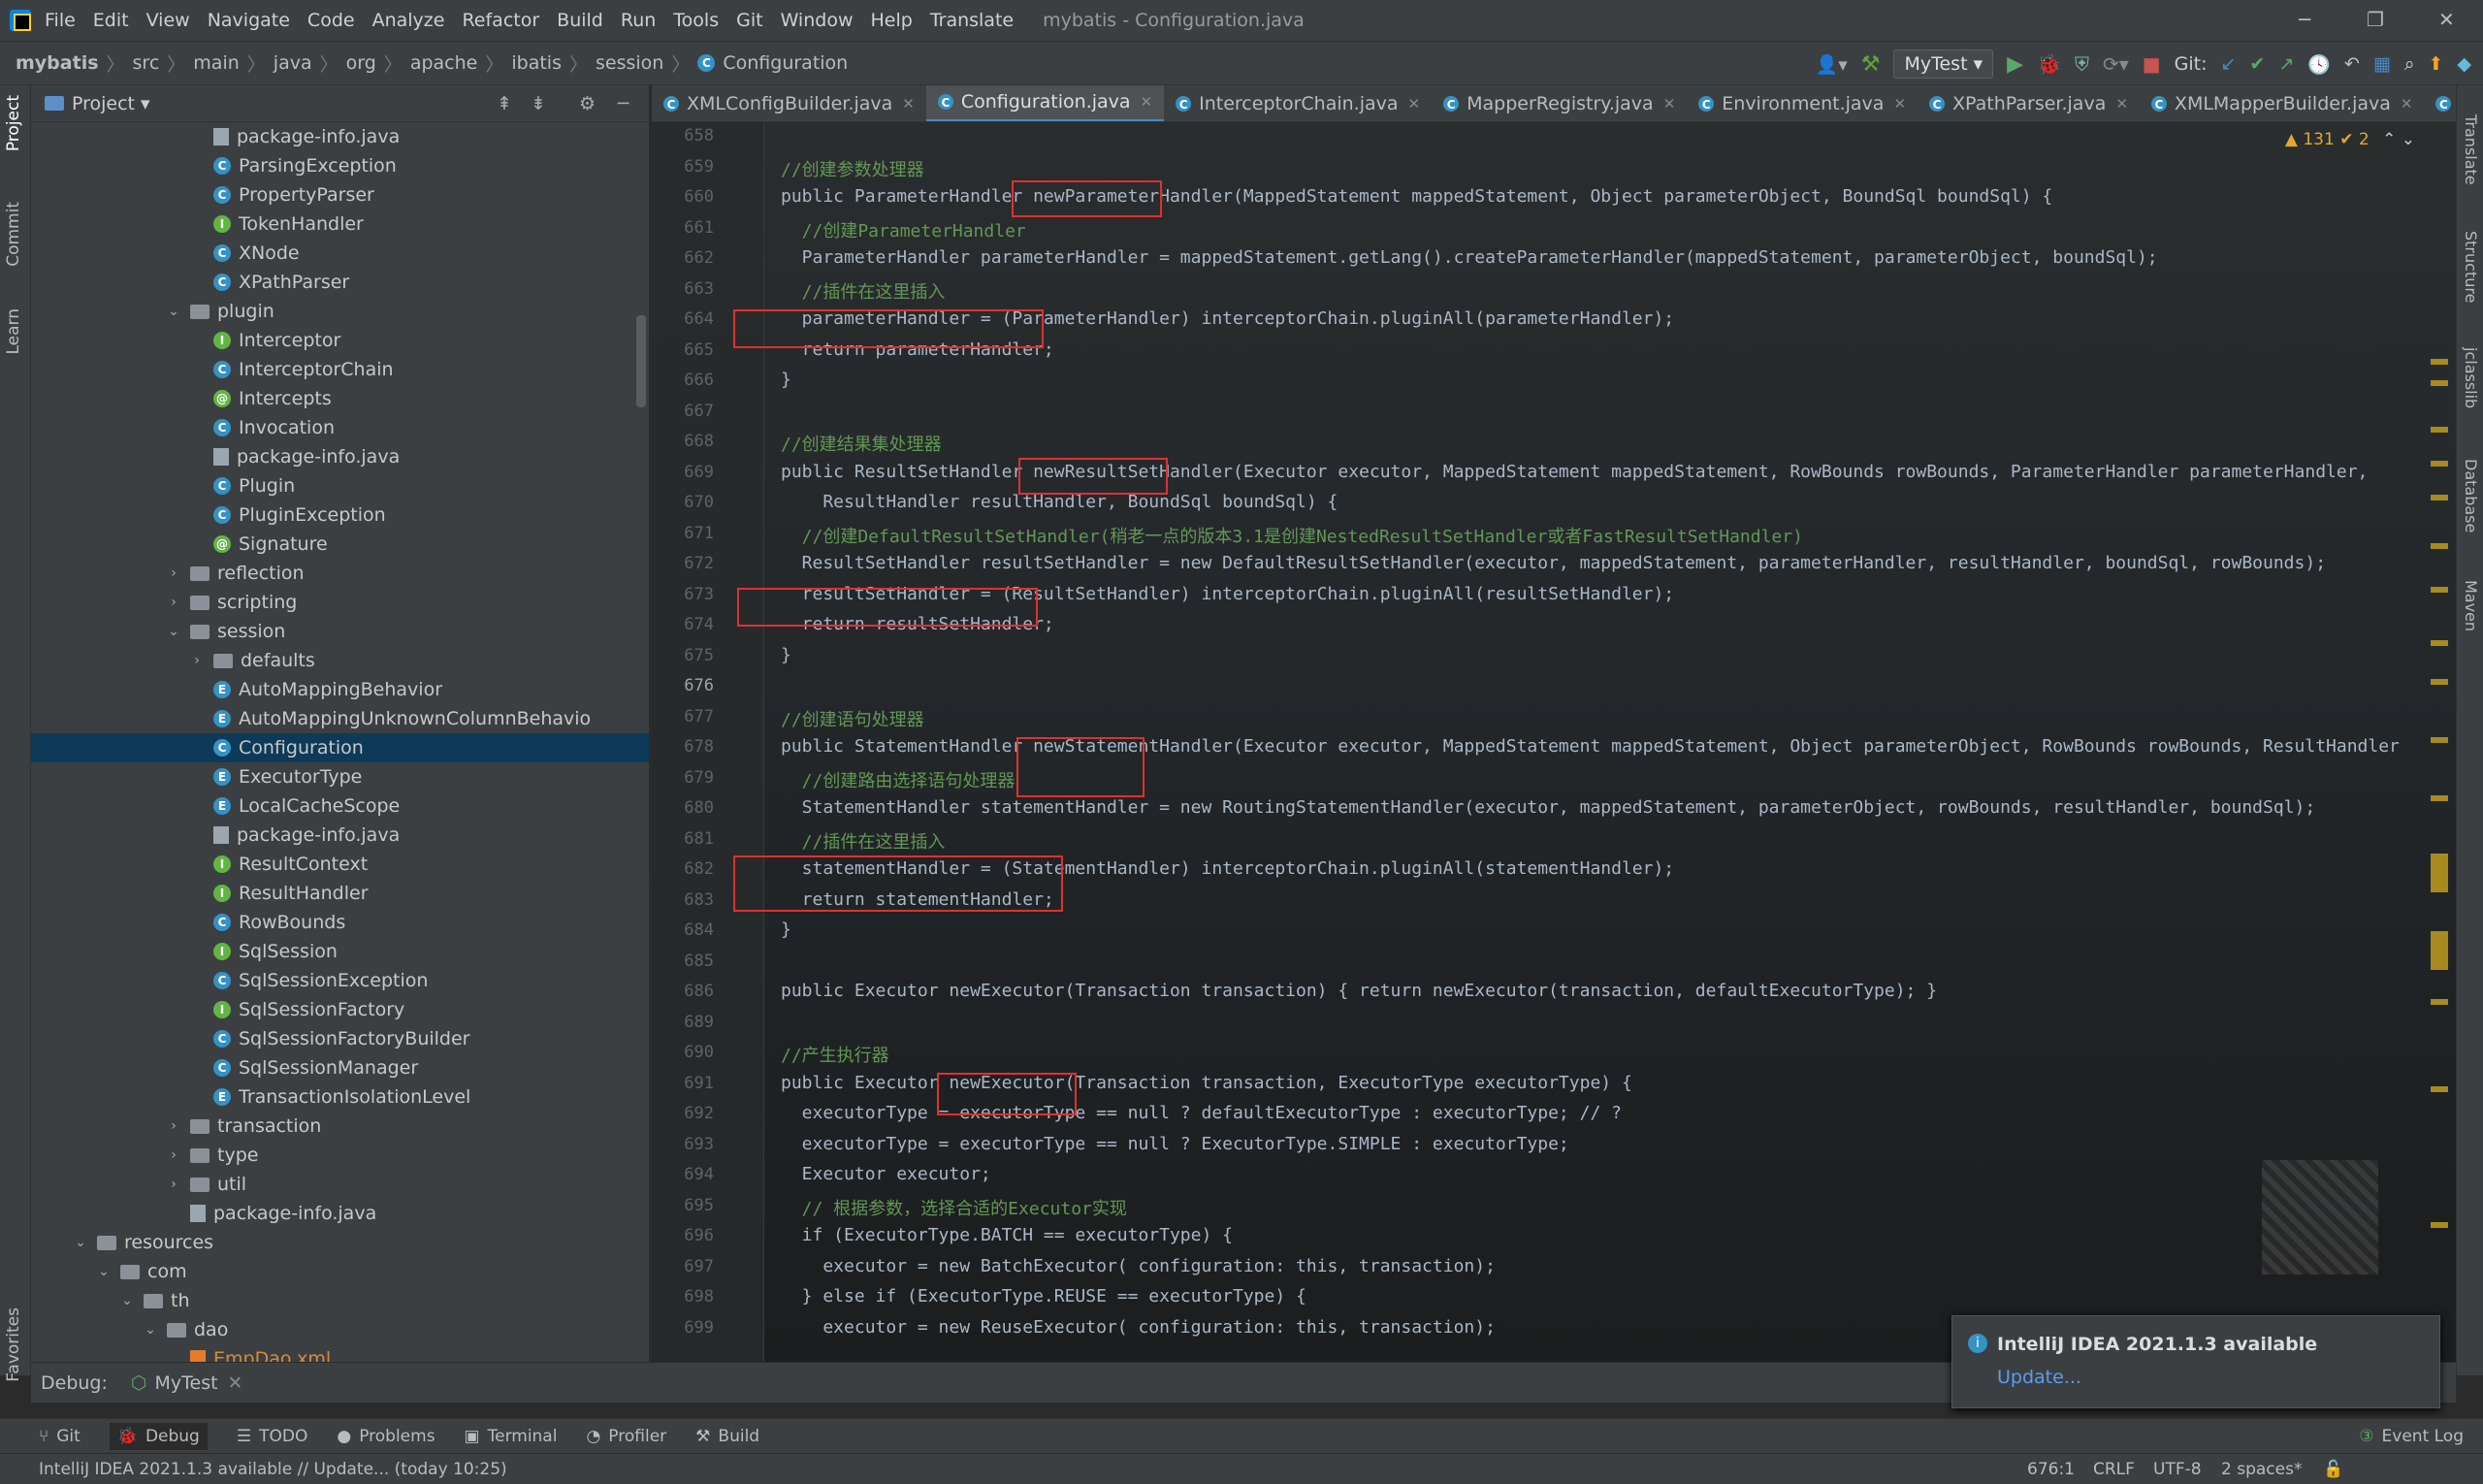  What do you see at coordinates (236, 1383) in the screenshot?
I see `close-debug-tab-icon: ✕` at bounding box center [236, 1383].